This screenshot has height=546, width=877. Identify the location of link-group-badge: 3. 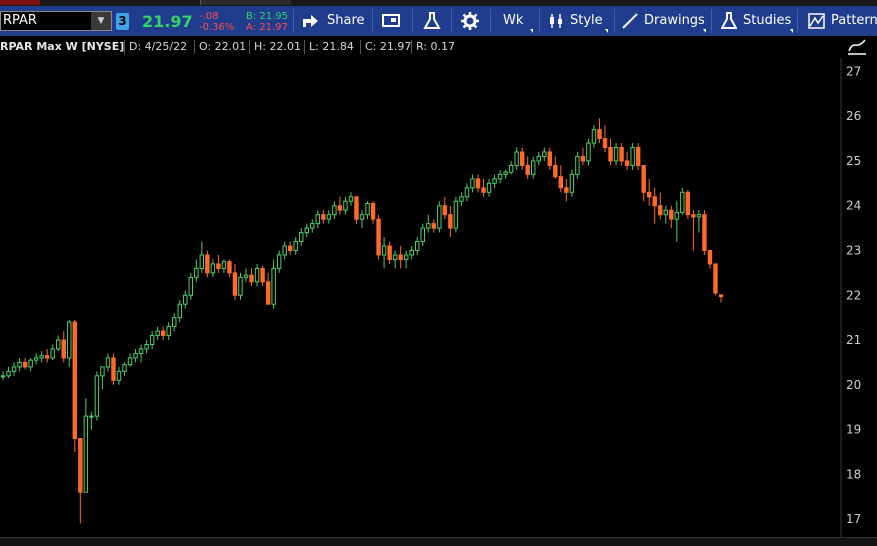
(122, 21).